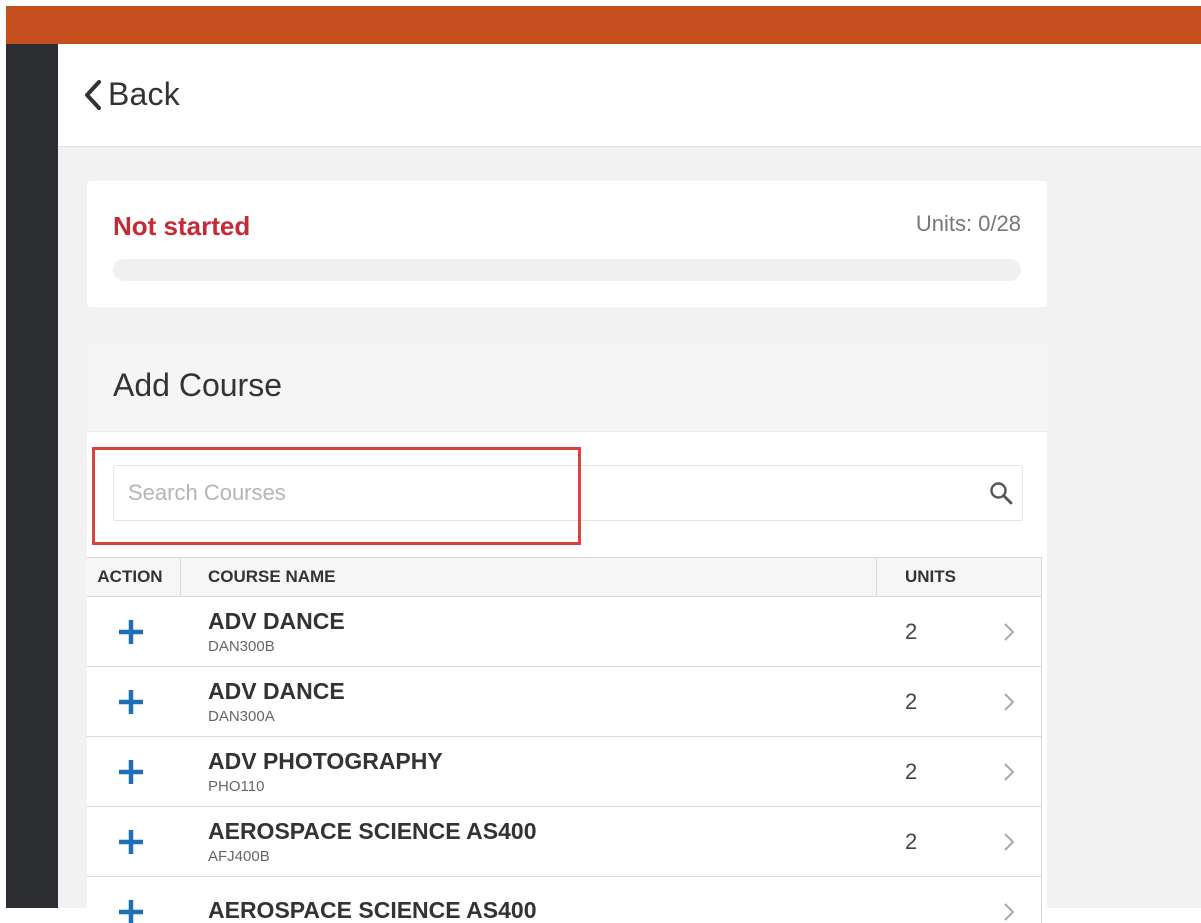  Describe the element at coordinates (539, 493) in the screenshot. I see `search-input` at that location.